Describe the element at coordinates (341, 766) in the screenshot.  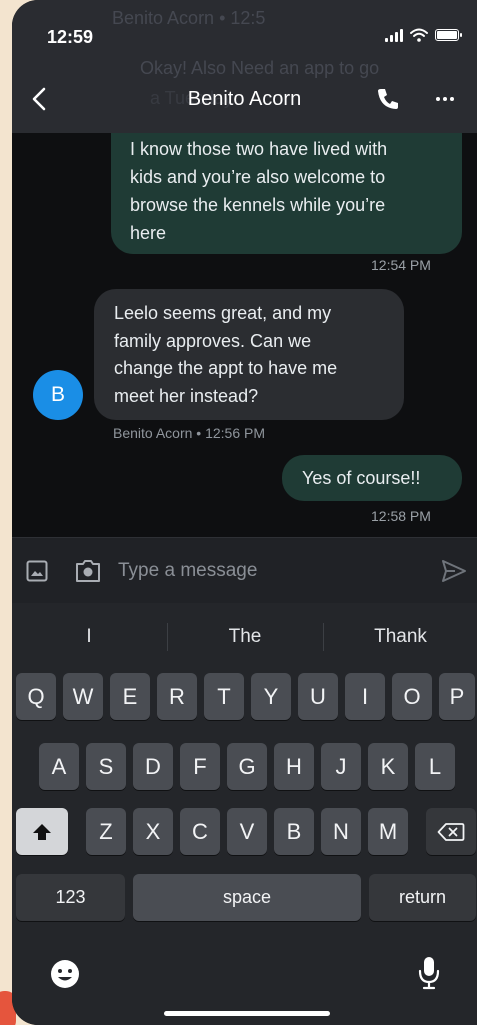
I see `key-j: J` at that location.